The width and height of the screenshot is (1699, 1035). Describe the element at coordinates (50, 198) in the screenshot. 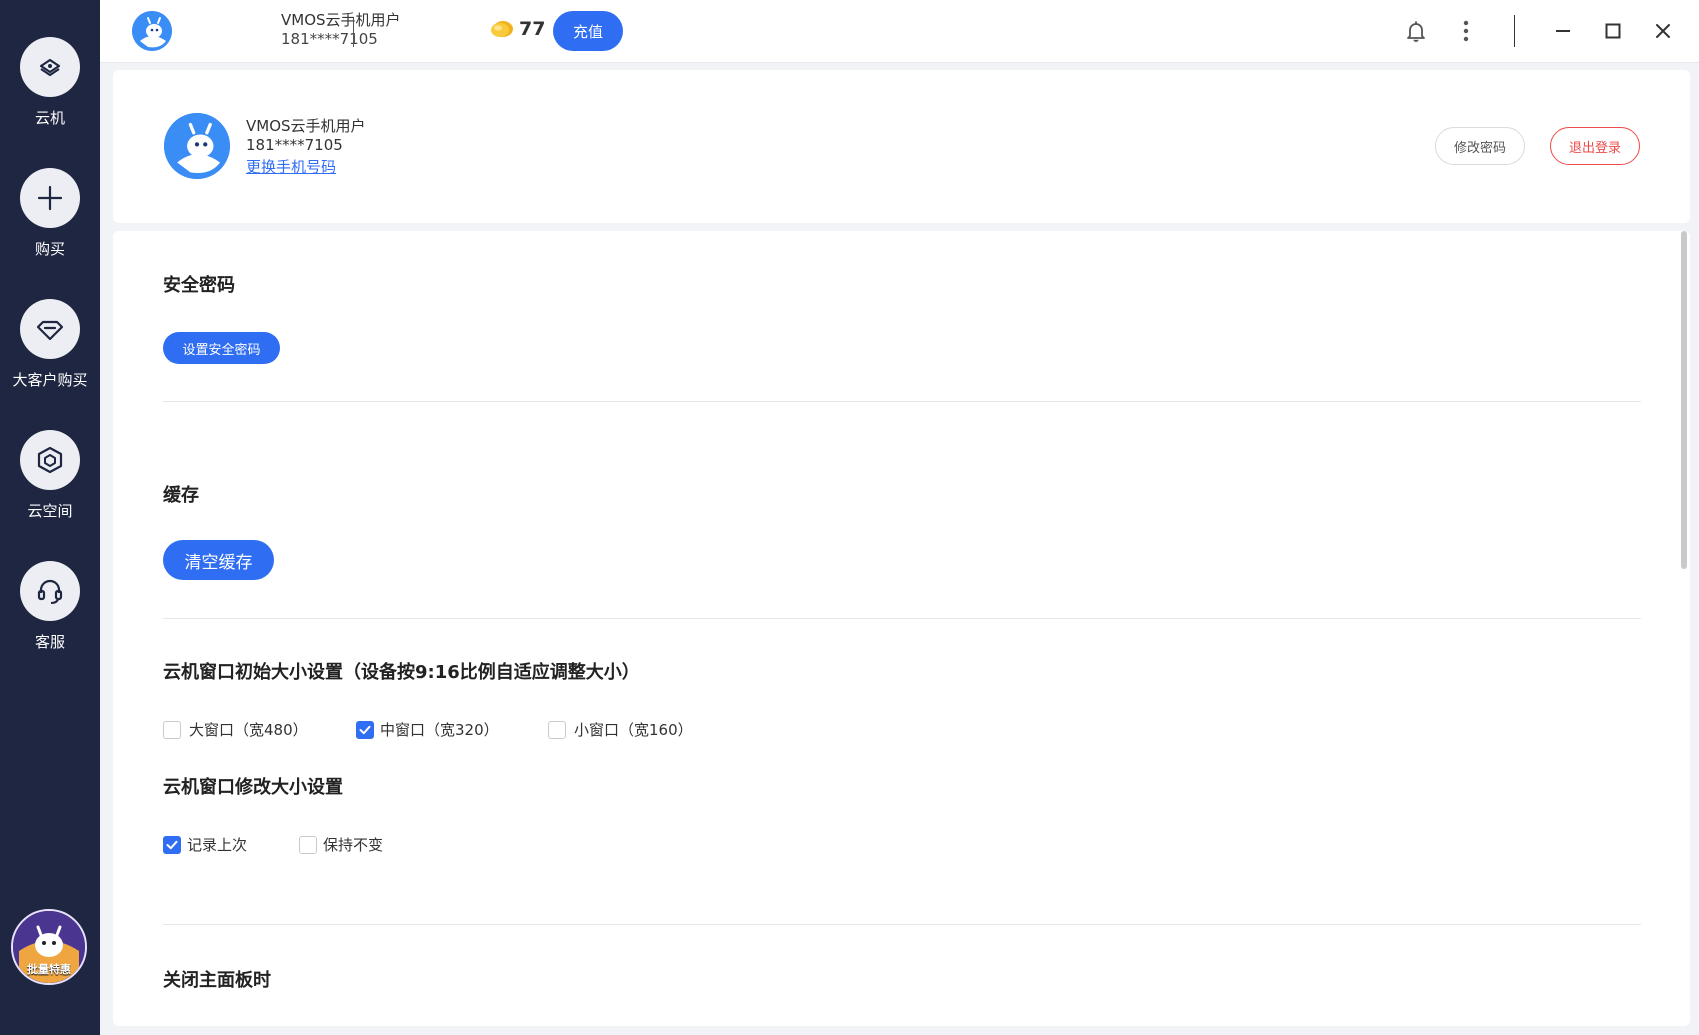

I see `plus-icon` at that location.